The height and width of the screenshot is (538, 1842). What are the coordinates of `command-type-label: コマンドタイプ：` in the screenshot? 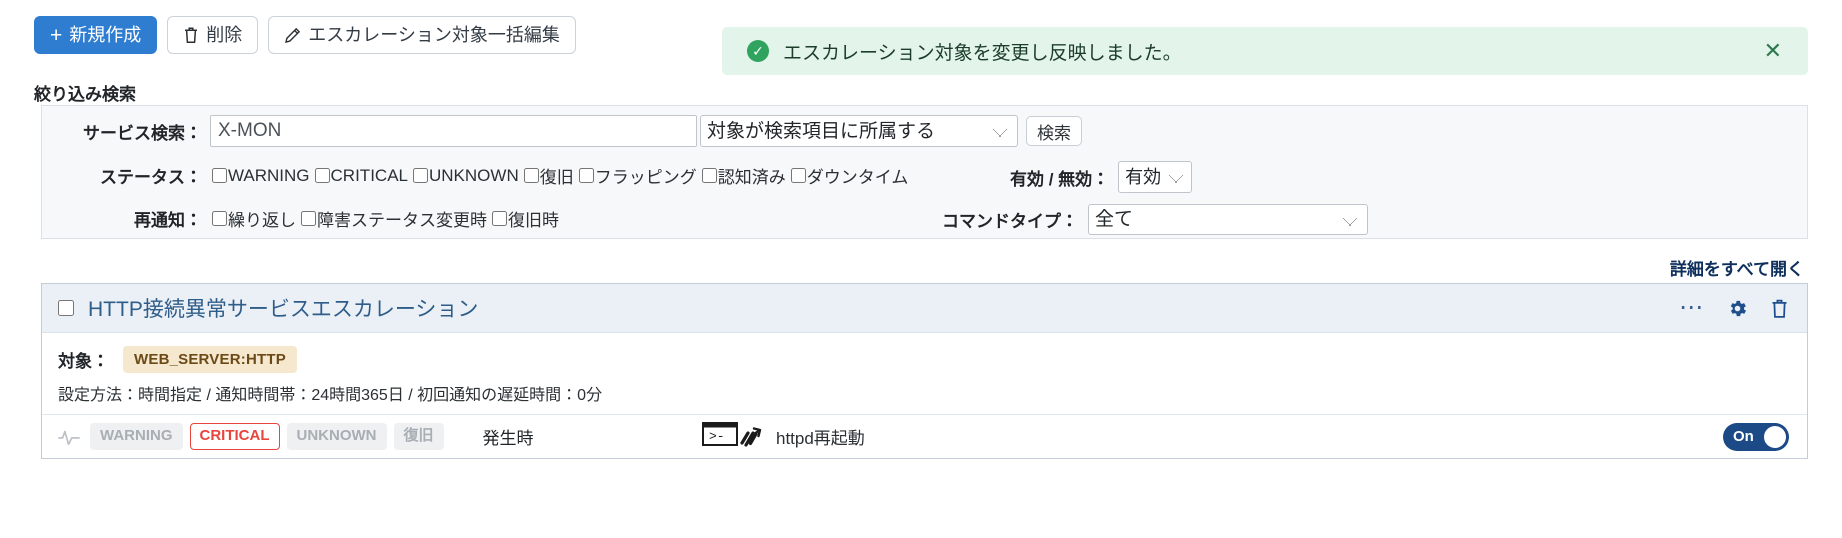 It's located at (1010, 221).